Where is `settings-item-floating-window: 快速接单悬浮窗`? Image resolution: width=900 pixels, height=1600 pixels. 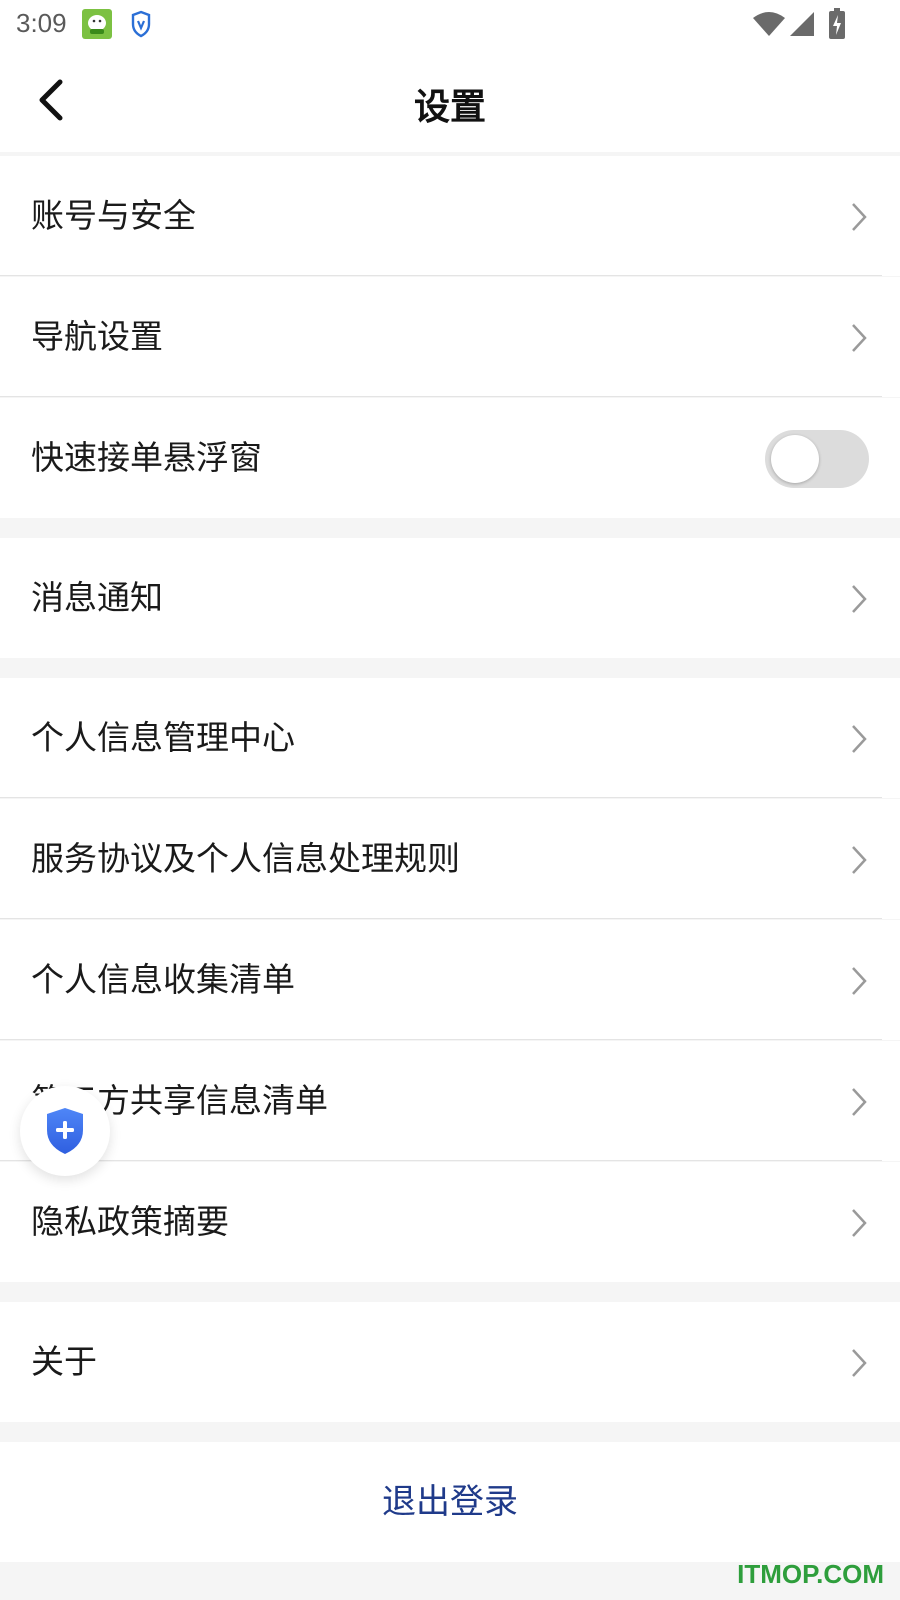
settings-item-floating-window: 快速接单悬浮窗 is located at coordinates (450, 458).